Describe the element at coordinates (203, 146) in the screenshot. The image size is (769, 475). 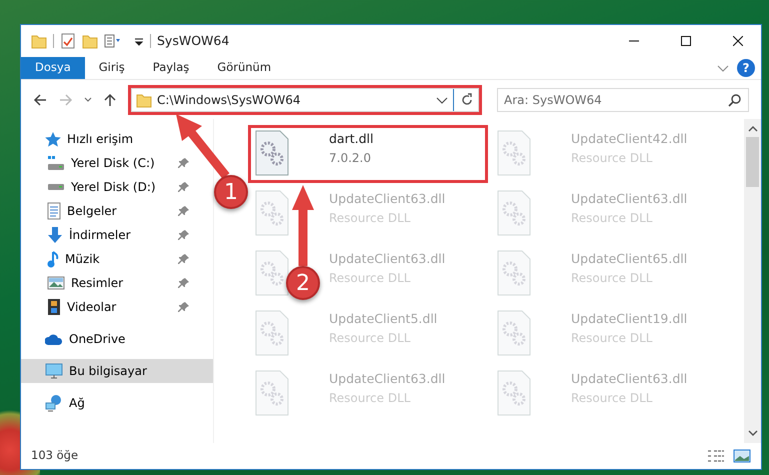
I see `annotation-arrow` at that location.